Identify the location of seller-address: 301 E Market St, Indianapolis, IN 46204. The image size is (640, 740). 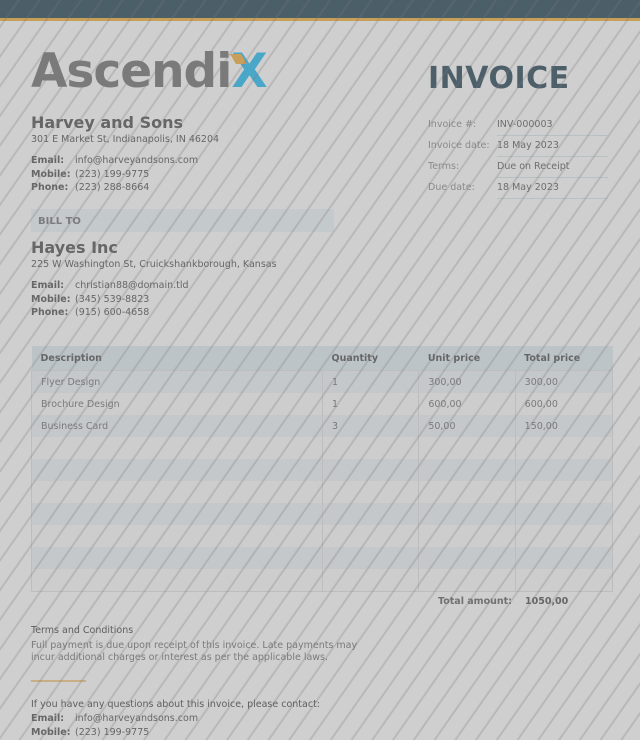
(125, 139).